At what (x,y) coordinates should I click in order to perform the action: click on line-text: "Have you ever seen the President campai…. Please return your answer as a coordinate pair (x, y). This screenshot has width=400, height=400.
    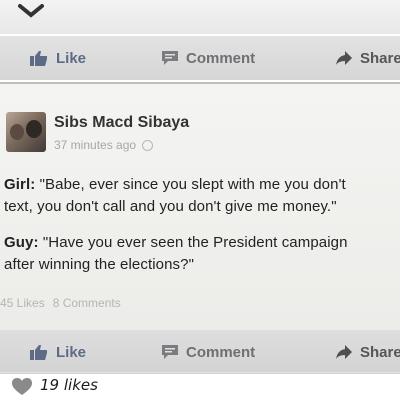
    Looking at the image, I should click on (193, 242).